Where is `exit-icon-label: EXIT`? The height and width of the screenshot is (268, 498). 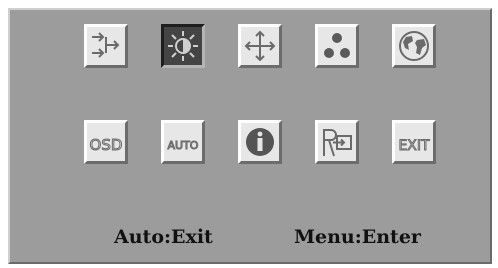 exit-icon-label: EXIT is located at coordinates (414, 146).